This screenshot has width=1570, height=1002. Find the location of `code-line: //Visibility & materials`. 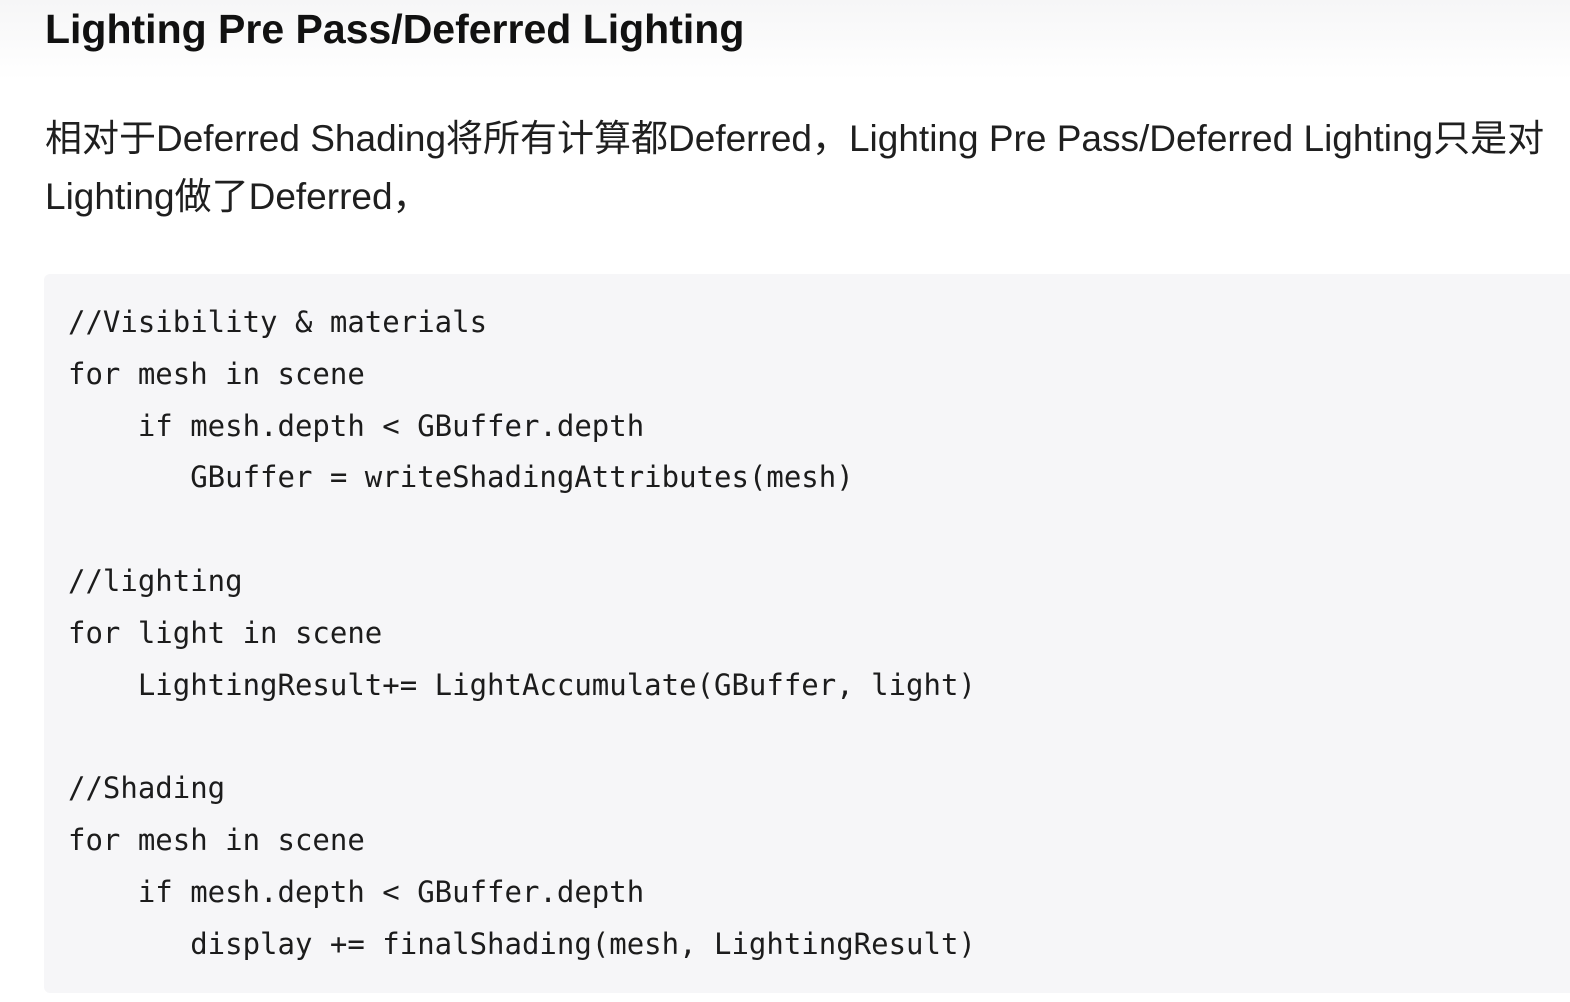

code-line: //Visibility & materials is located at coordinates (278, 322).